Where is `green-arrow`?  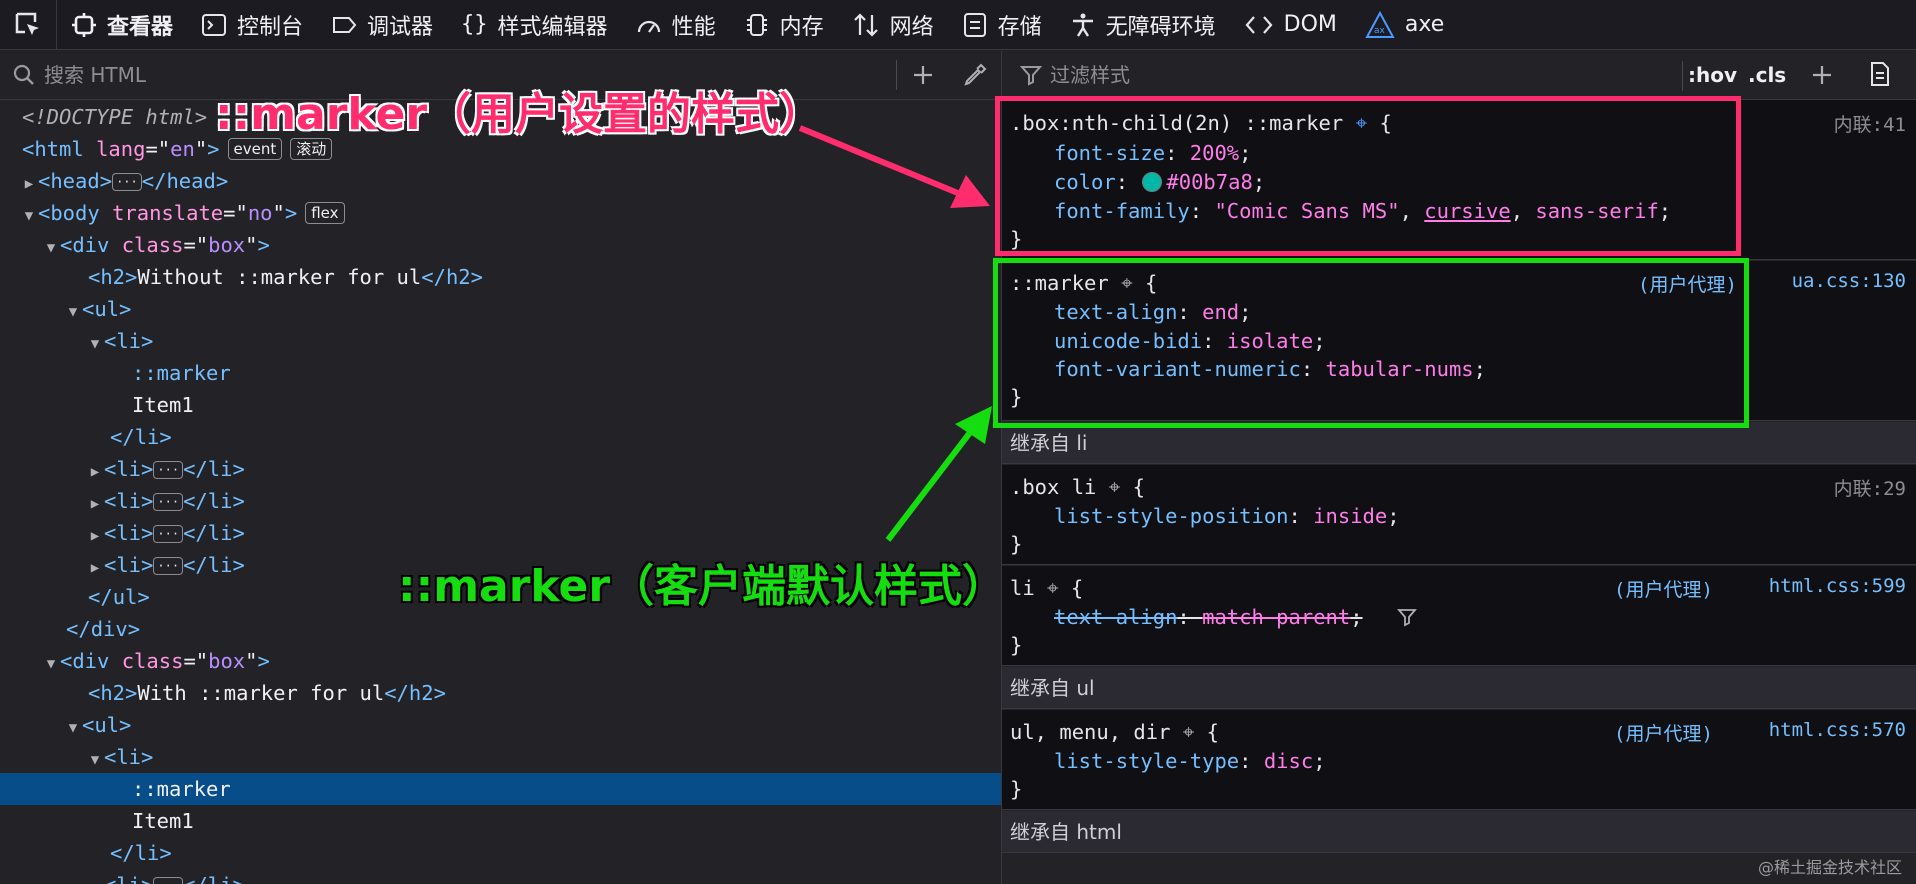 green-arrow is located at coordinates (931, 483).